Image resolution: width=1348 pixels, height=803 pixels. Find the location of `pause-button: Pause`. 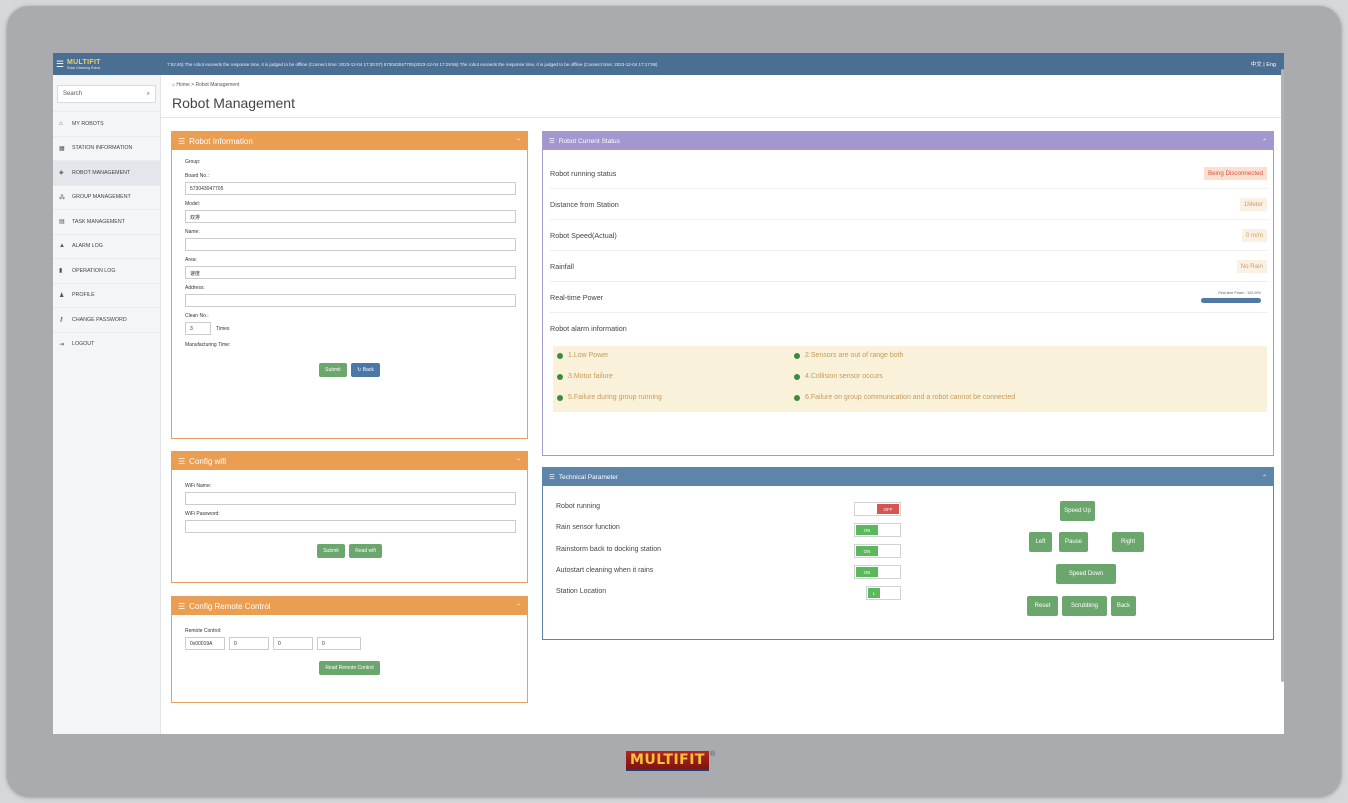

pause-button: Pause is located at coordinates (1073, 542).